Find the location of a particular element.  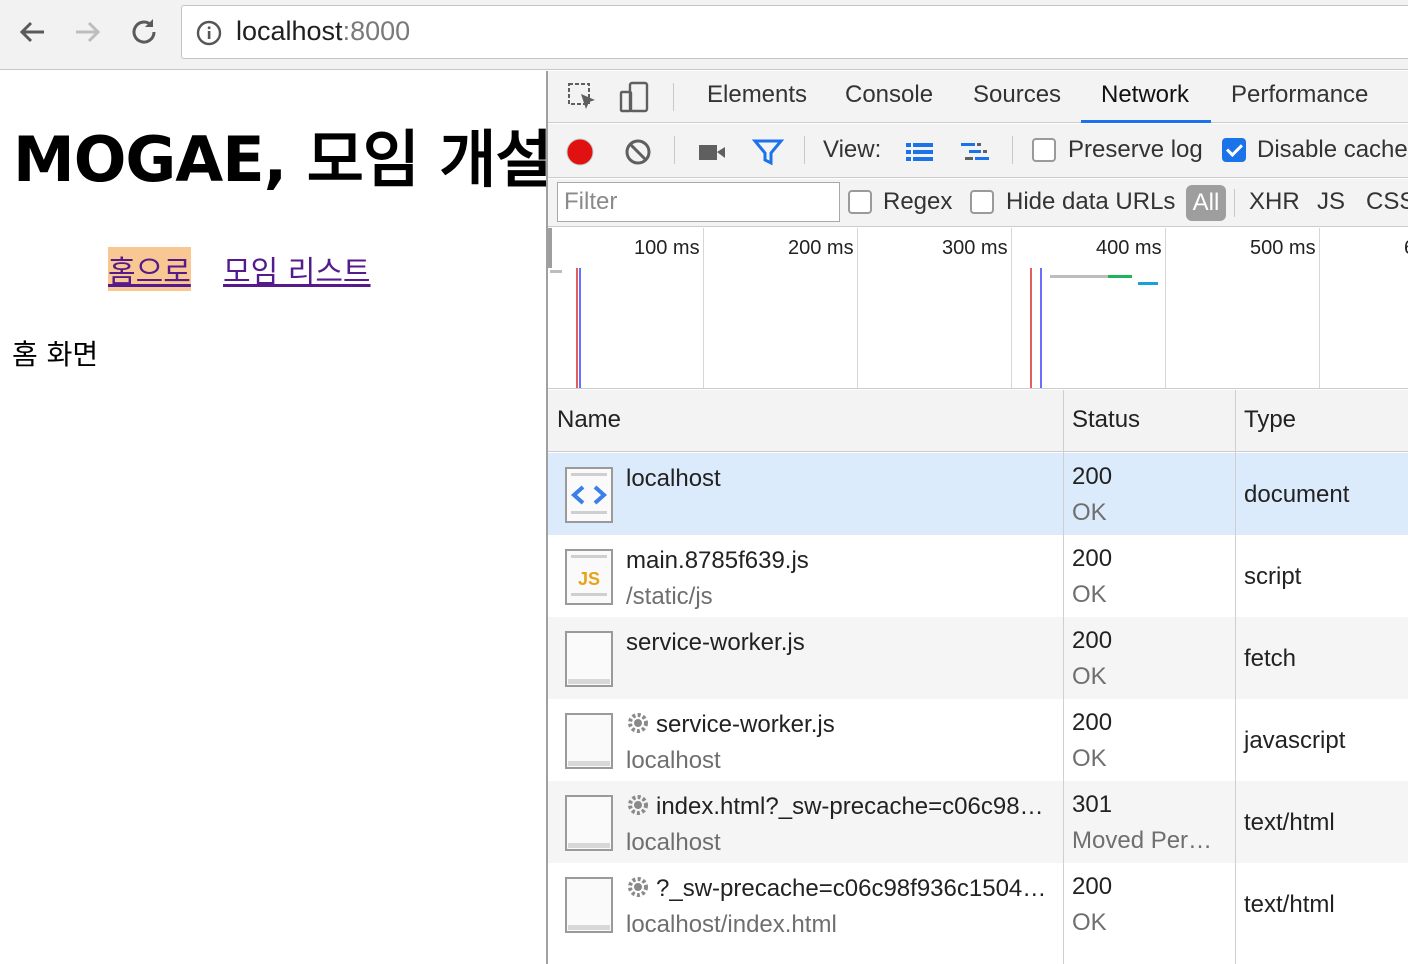

svg-text: JS is located at coordinates (589, 579).